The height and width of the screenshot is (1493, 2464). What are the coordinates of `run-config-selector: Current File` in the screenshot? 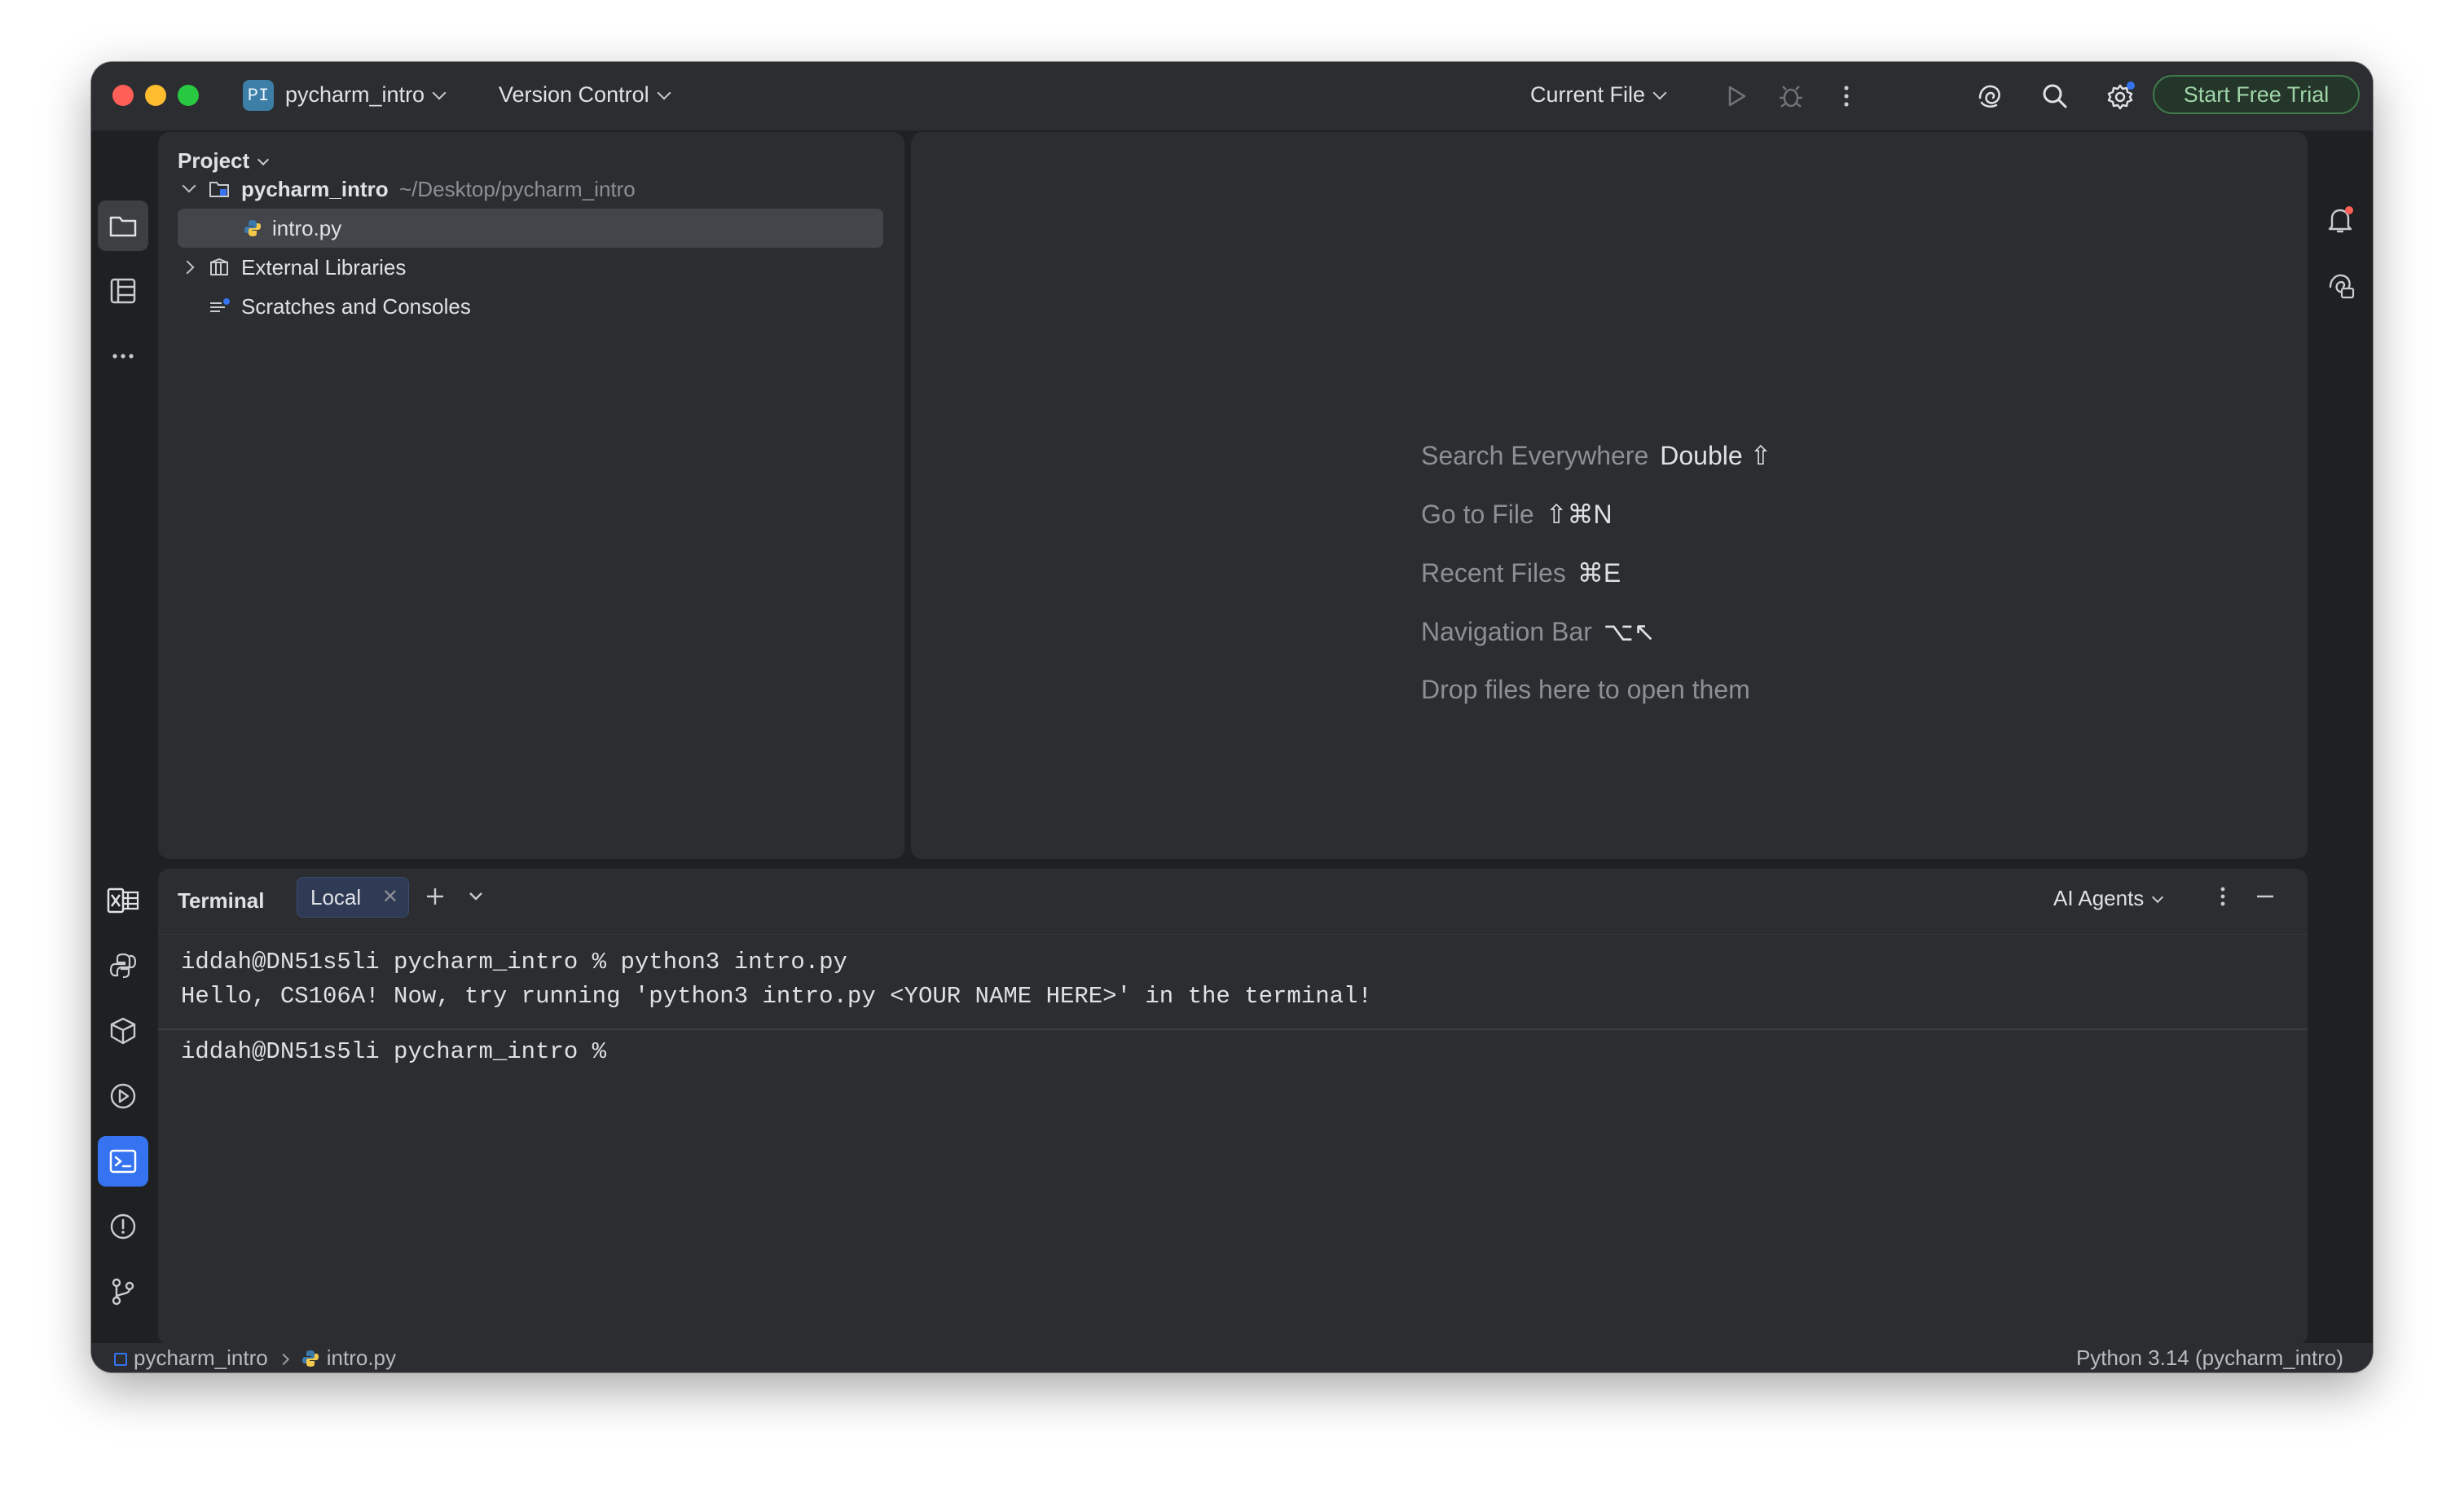 It's located at (1598, 94).